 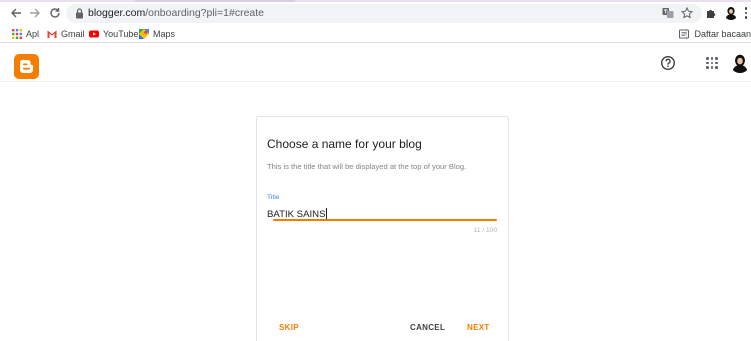 What do you see at coordinates (712, 63) in the screenshot?
I see `google-apps-icon` at bounding box center [712, 63].